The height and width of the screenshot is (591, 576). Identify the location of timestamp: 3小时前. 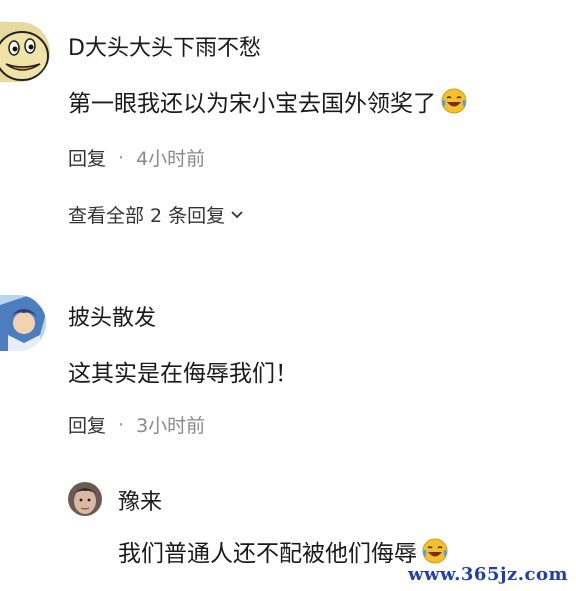
(171, 426).